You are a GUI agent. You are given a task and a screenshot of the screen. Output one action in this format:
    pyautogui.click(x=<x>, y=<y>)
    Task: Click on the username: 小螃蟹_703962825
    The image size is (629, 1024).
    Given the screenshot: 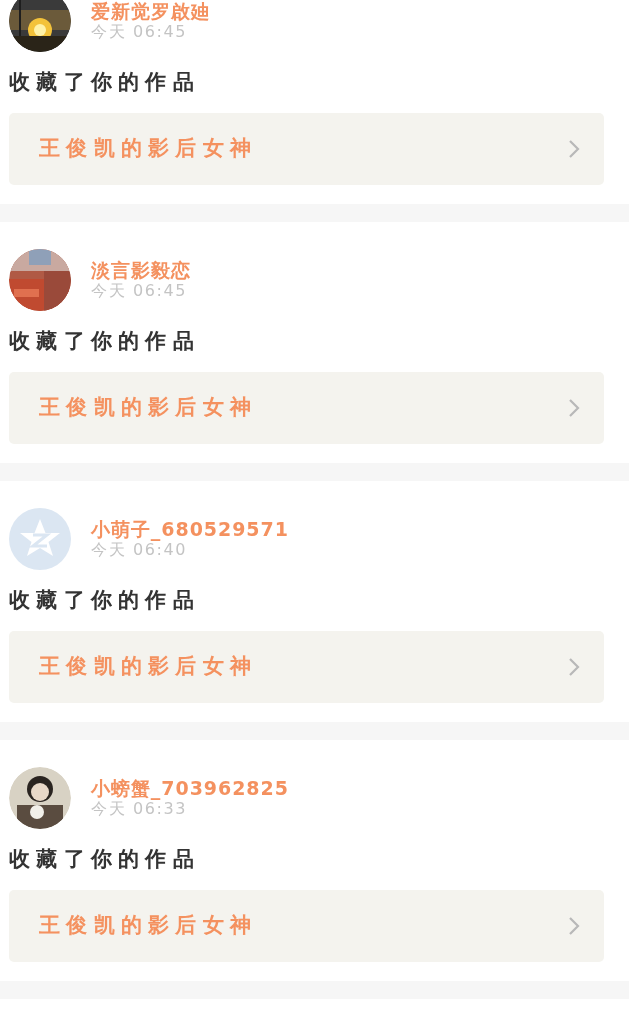 What is the action you would take?
    pyautogui.click(x=190, y=788)
    